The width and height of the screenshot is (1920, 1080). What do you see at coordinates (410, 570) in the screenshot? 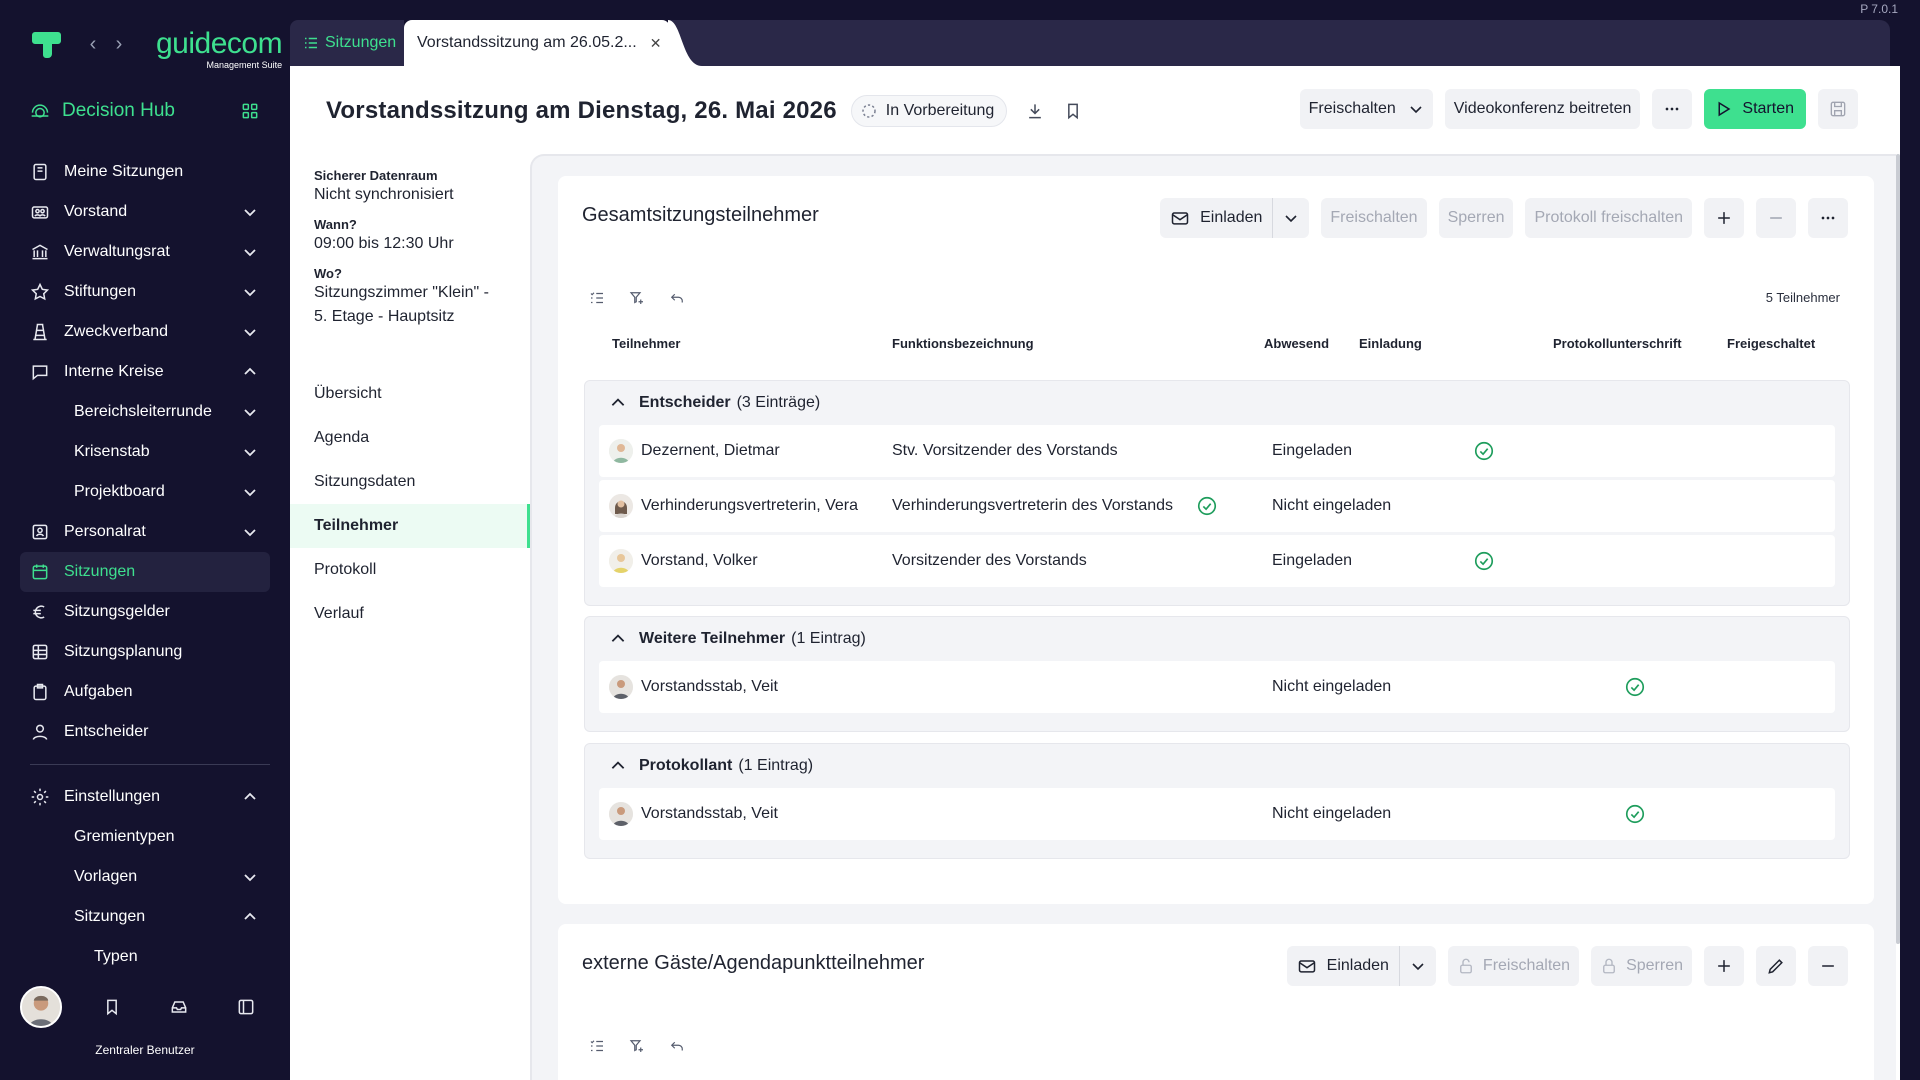
I see `tab-protokoll: Protokoll` at bounding box center [410, 570].